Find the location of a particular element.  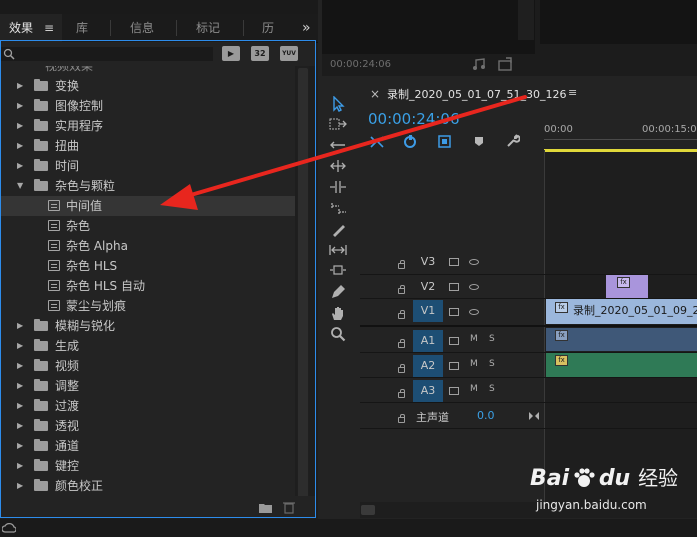

export-frame-icon is located at coordinates (506, 64).